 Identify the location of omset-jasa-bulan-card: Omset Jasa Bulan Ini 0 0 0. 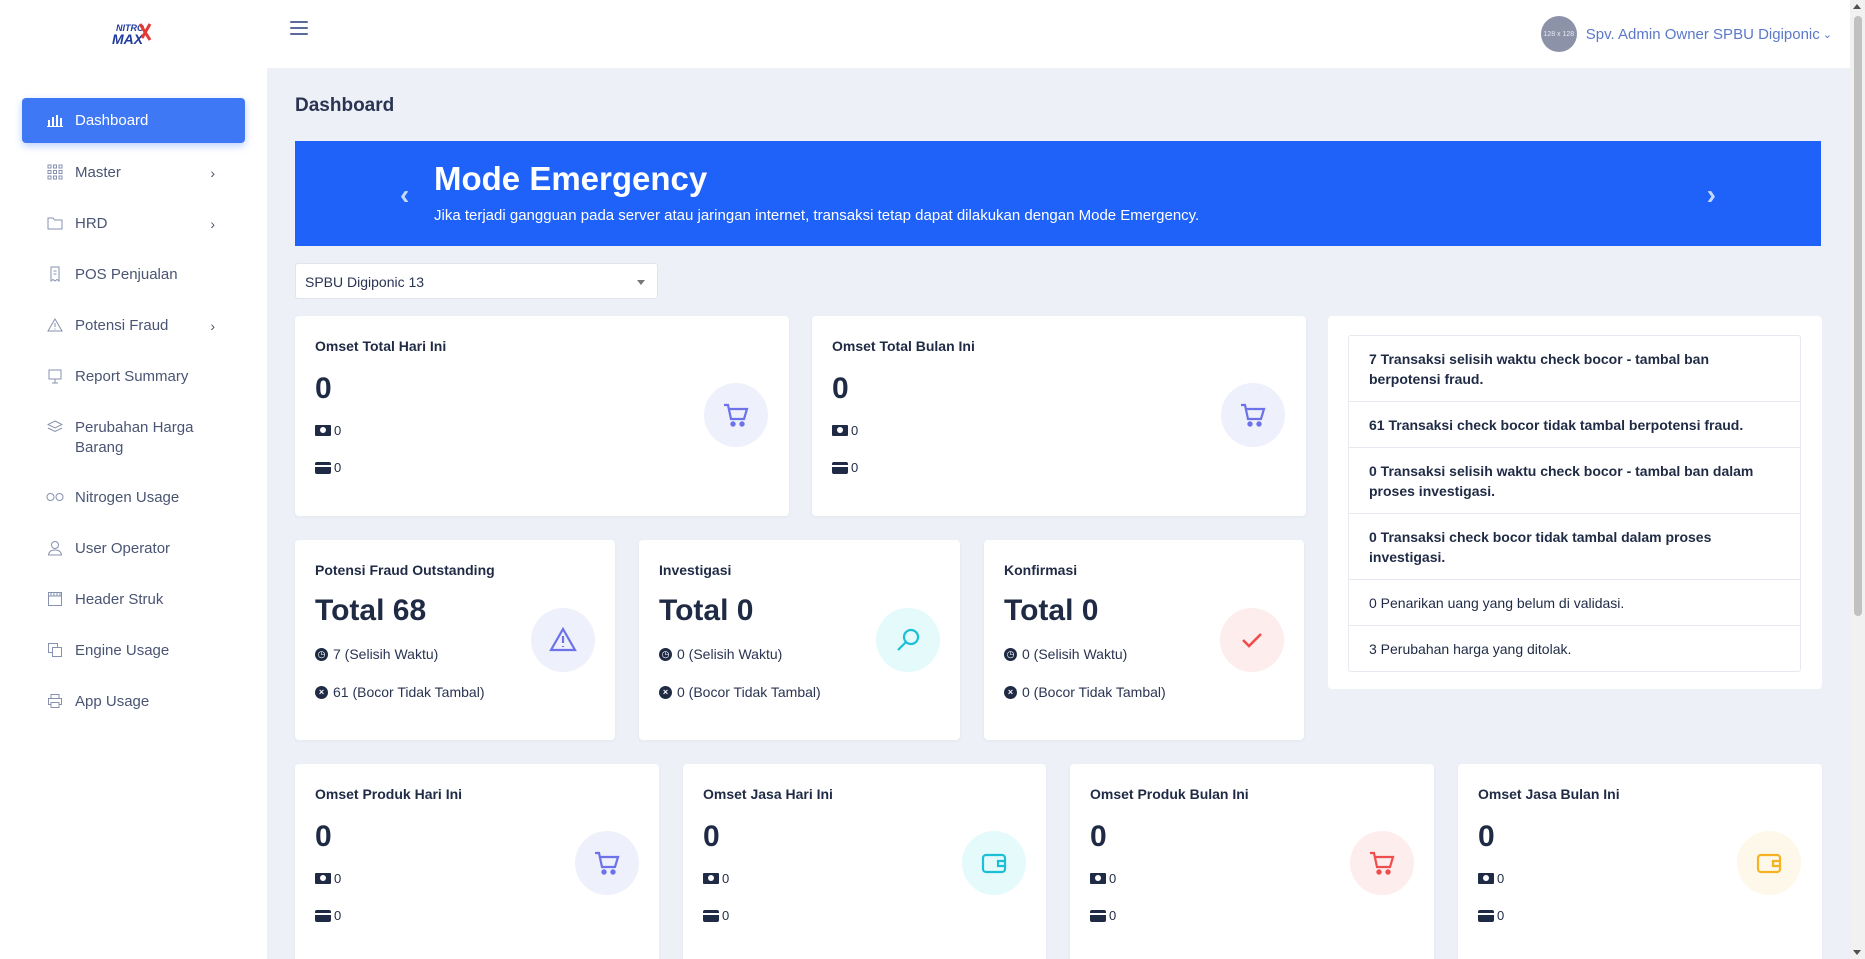
(1640, 861).